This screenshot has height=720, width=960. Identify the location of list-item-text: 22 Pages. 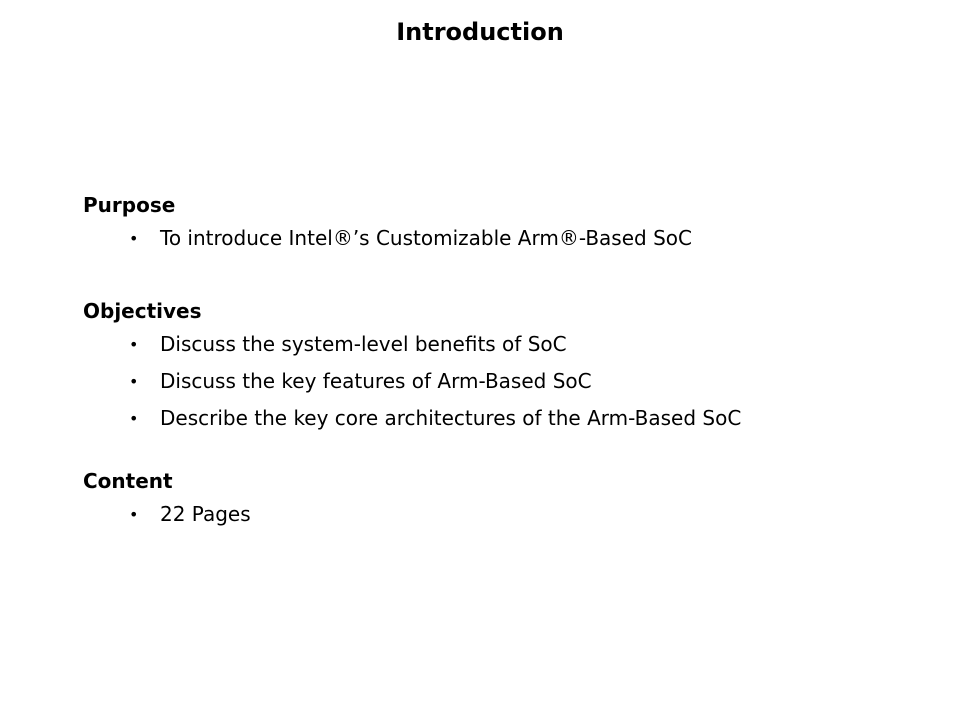
(205, 514).